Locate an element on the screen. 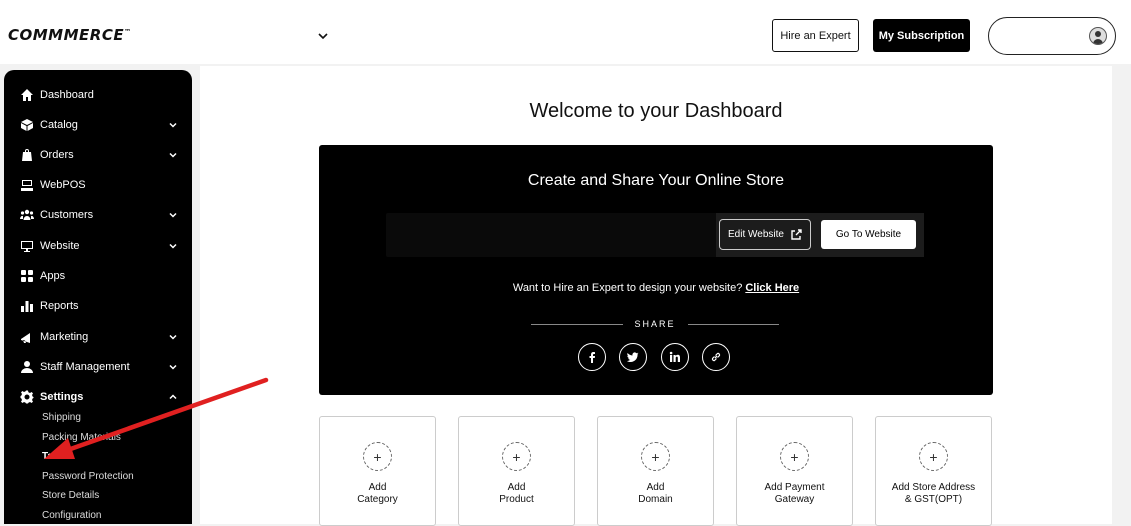 The height and width of the screenshot is (526, 1131). sidebar-item-label: Marketing is located at coordinates (64, 337).